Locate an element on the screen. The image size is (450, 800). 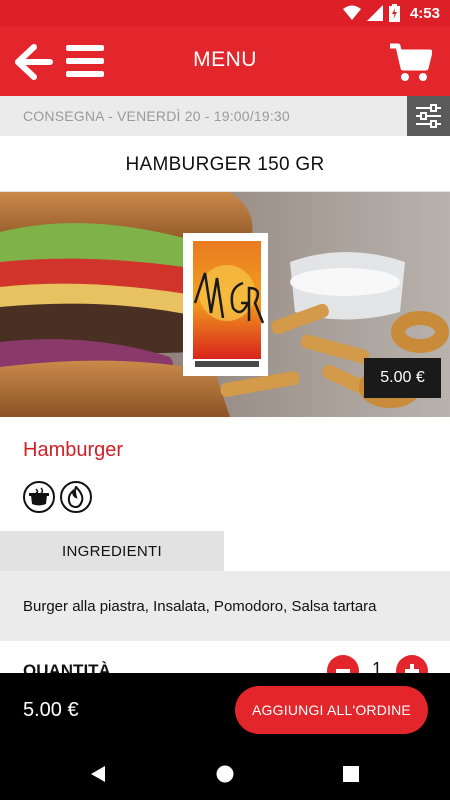
filter-button is located at coordinates (428, 116).